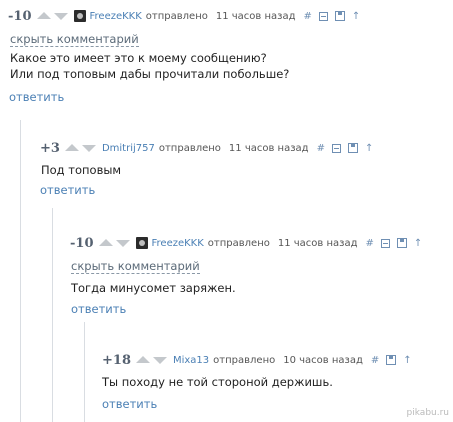 This screenshot has height=422, width=453. What do you see at coordinates (427, 413) in the screenshot?
I see `watermark: pikabu.ru` at bounding box center [427, 413].